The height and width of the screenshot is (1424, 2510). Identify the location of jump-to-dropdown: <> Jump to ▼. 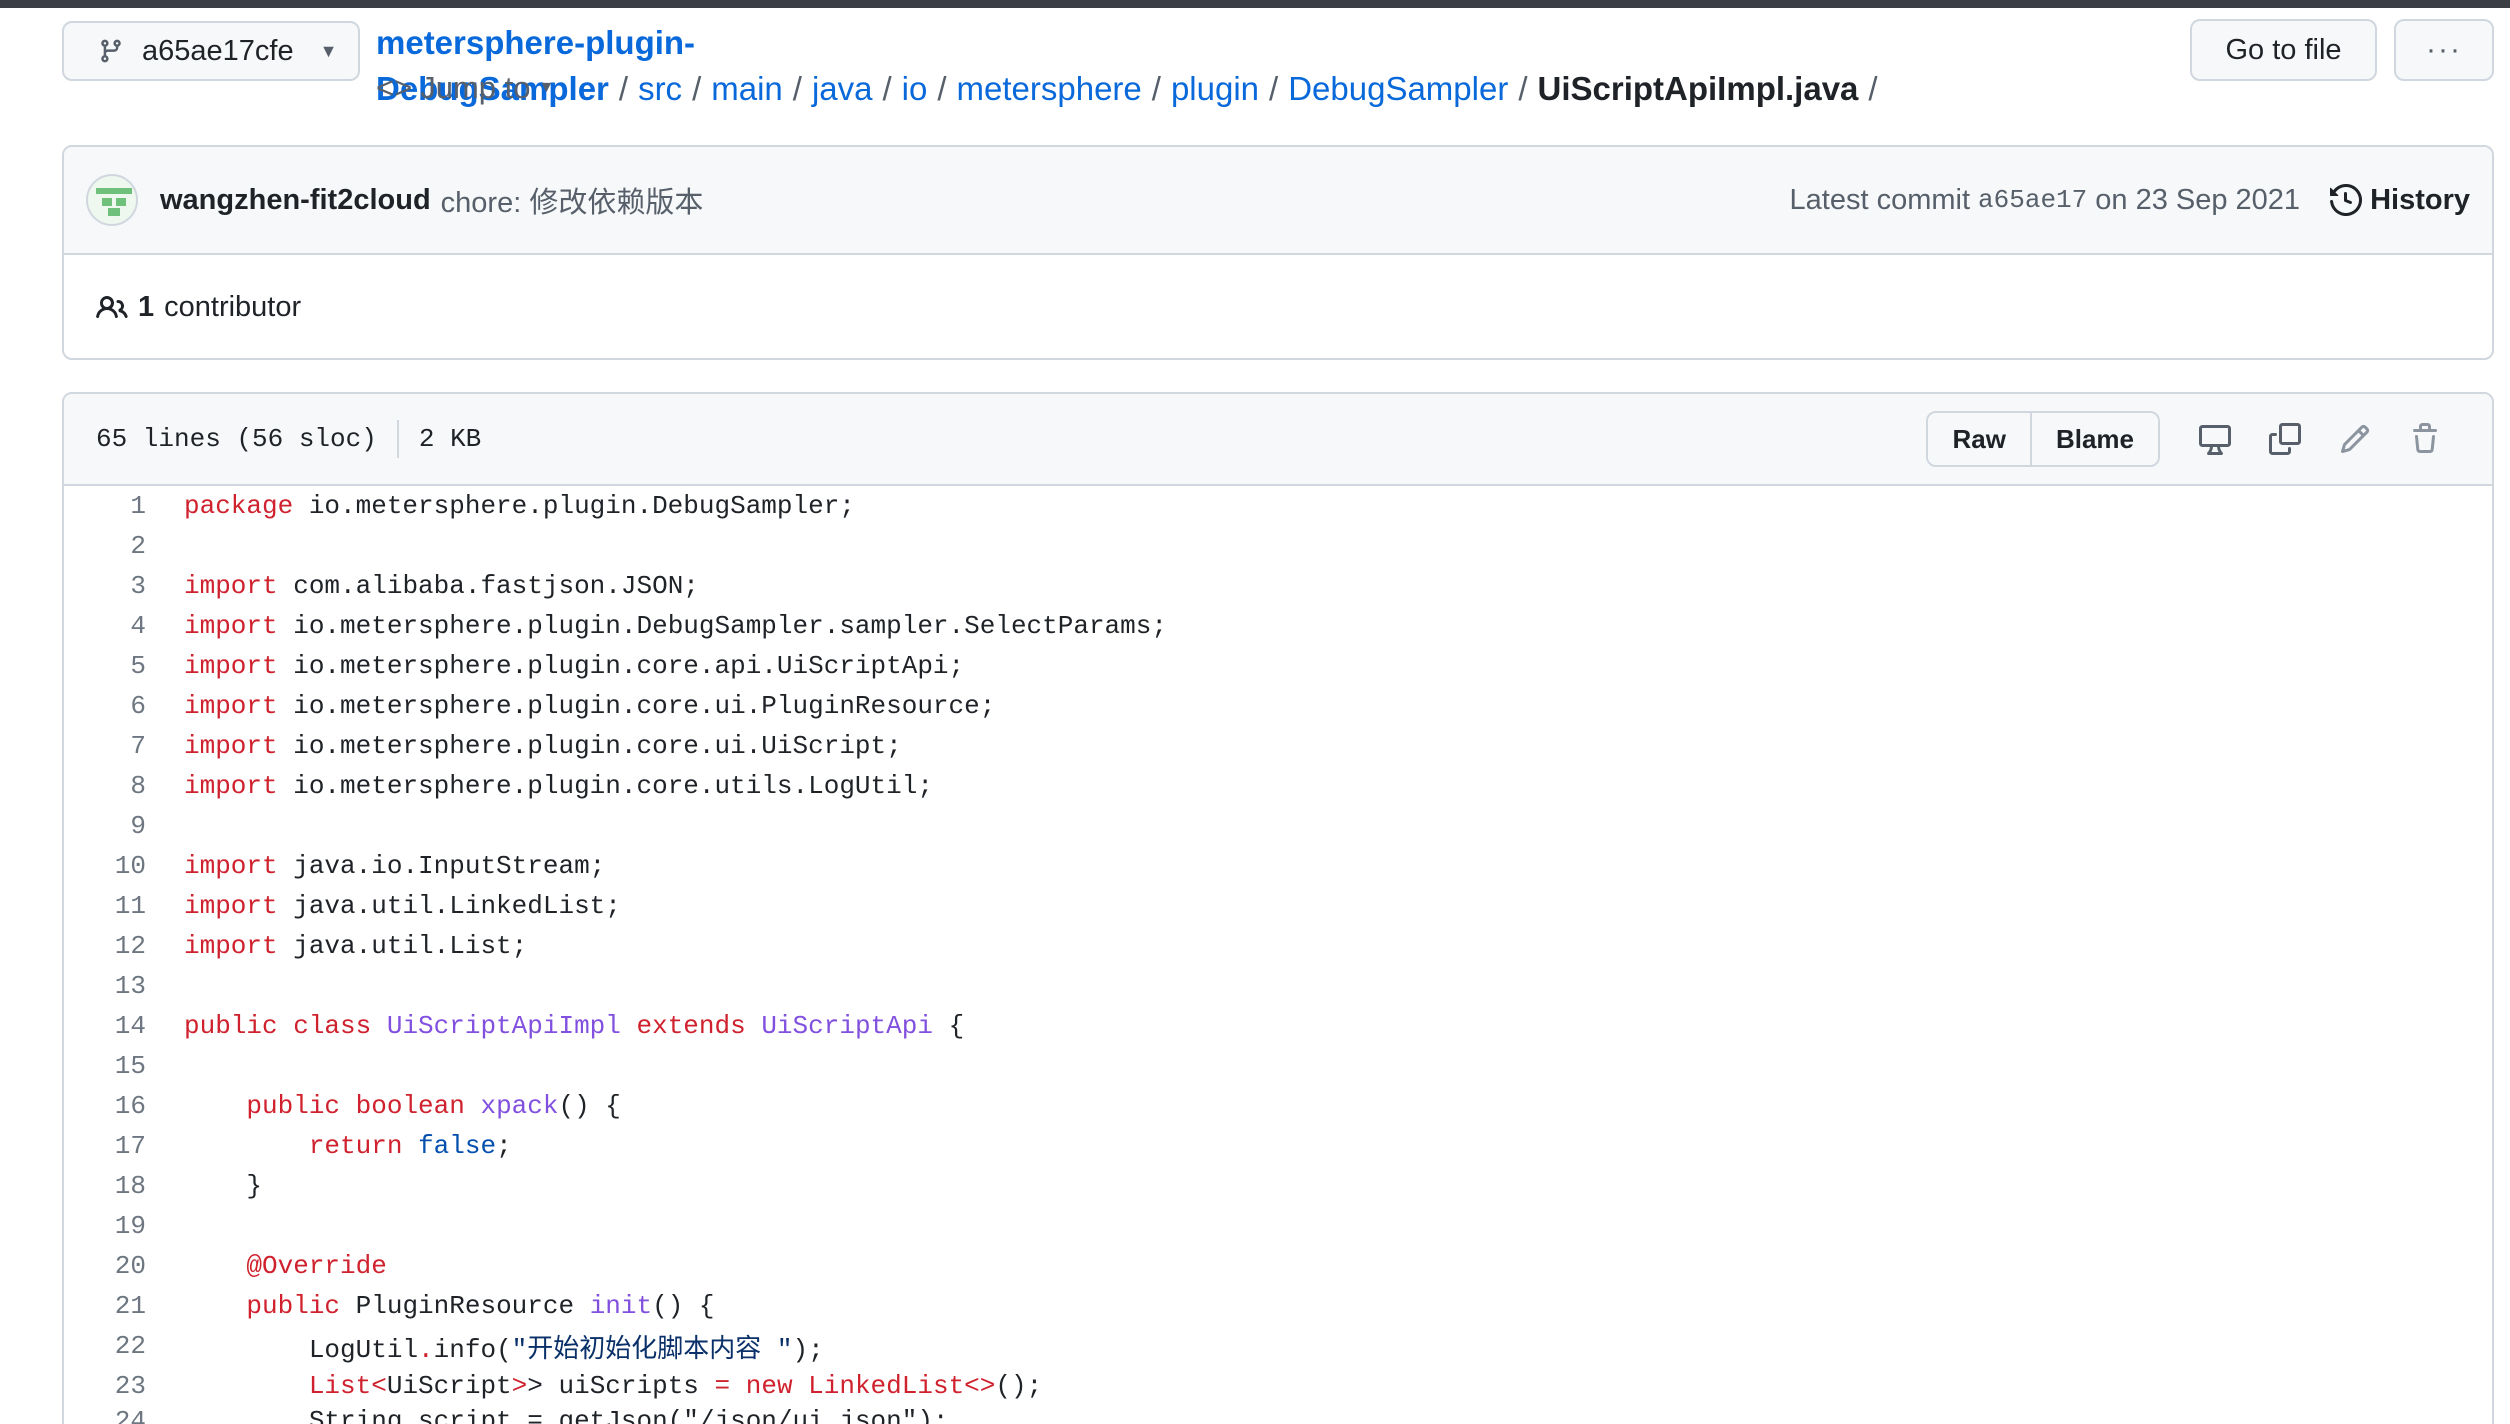
(465, 88).